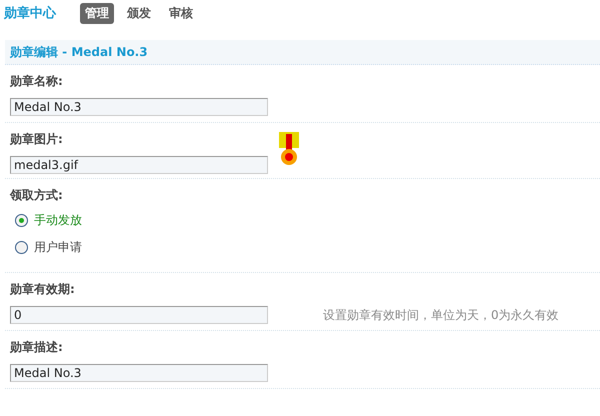  I want to click on nav-tab: 管理, so click(97, 13).